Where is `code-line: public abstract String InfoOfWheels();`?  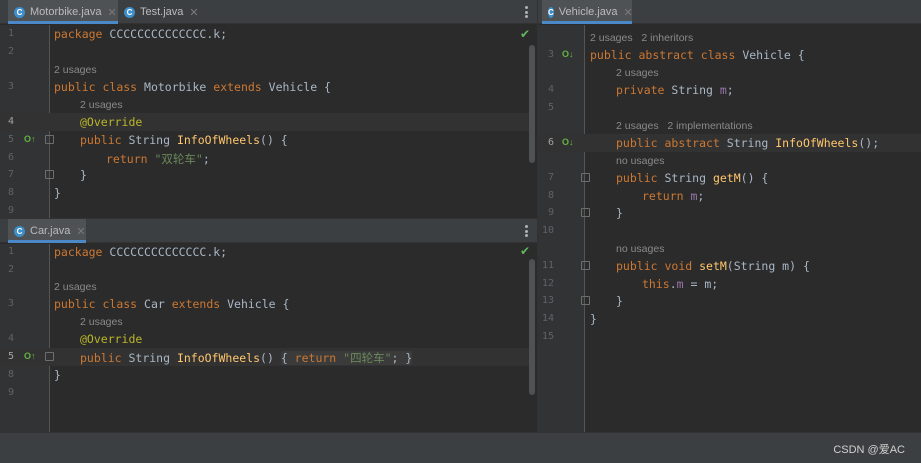 code-line: public abstract String InfoOfWheels(); is located at coordinates (747, 143).